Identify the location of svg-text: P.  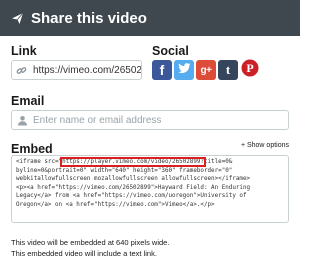
(249, 68).